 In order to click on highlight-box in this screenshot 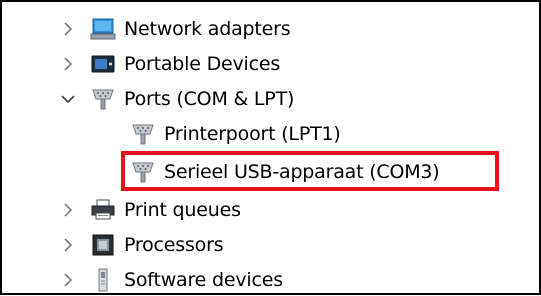, I will do `click(310, 171)`.